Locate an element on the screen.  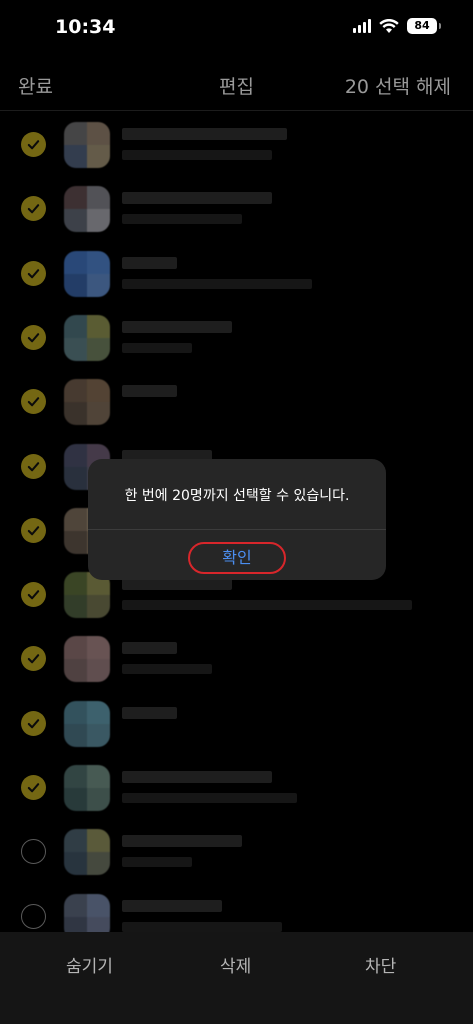
status-time: 10:34 is located at coordinates (85, 27).